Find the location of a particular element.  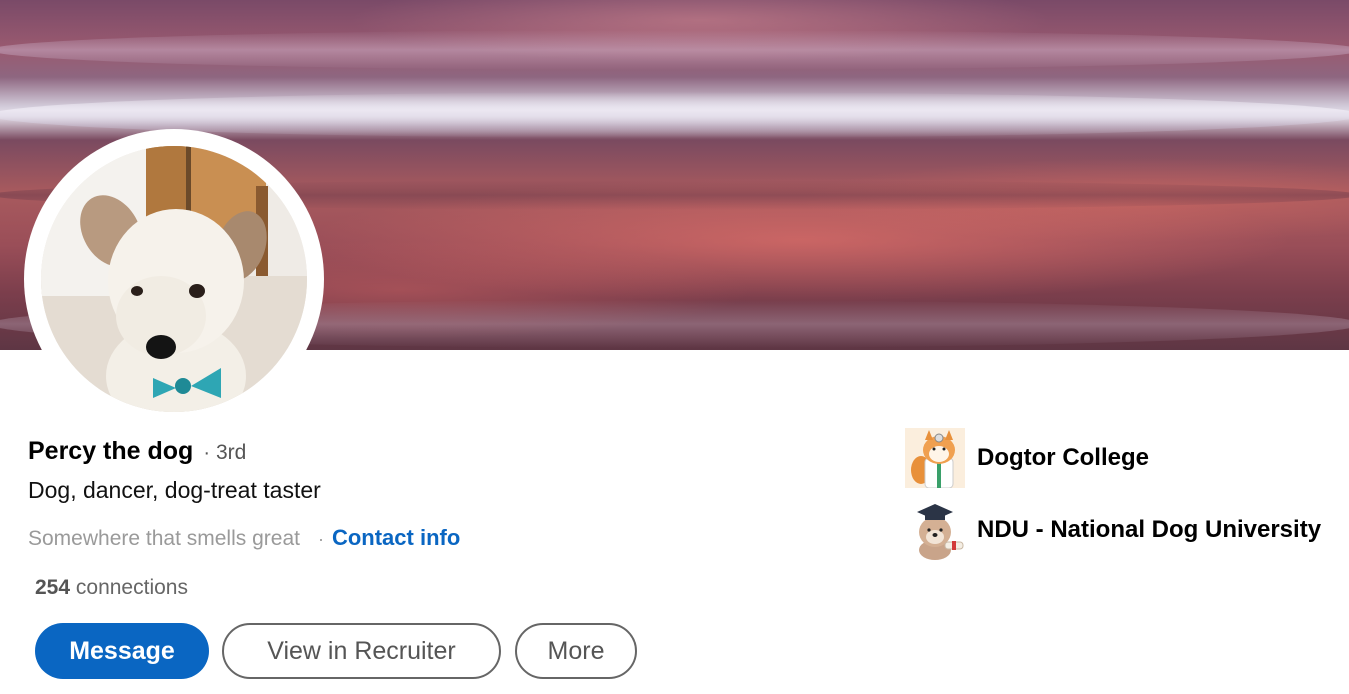

banner-wave is located at coordinates (674, 50).